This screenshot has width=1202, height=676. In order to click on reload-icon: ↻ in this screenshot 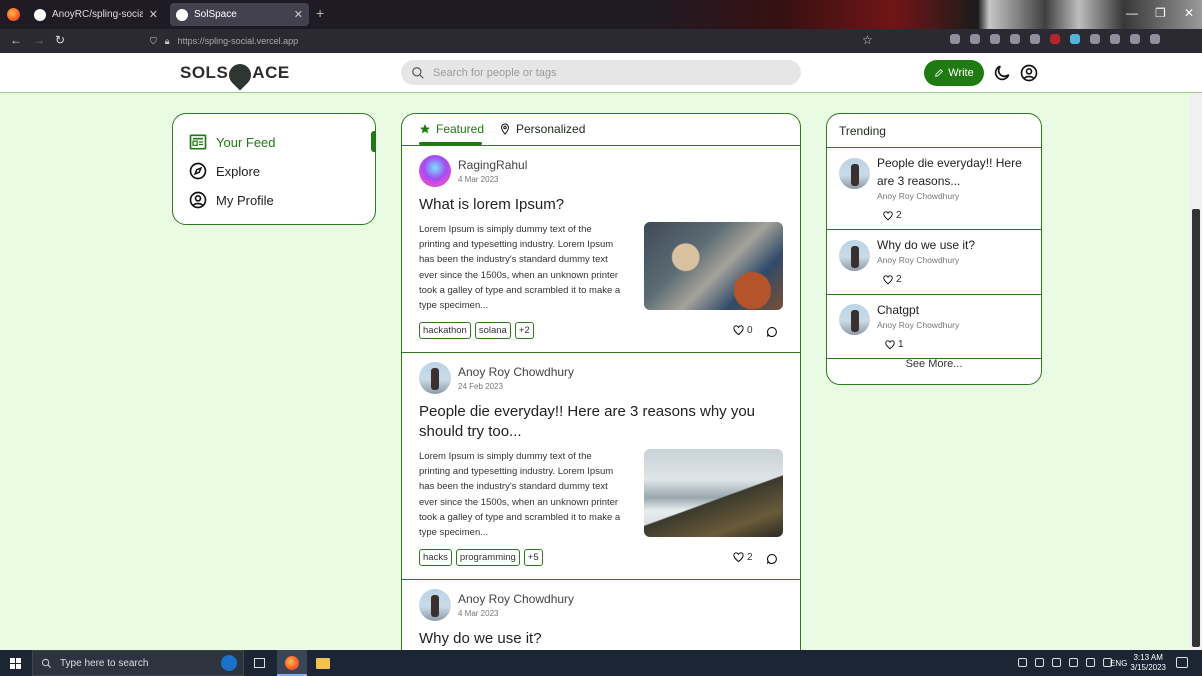, I will do `click(60, 40)`.